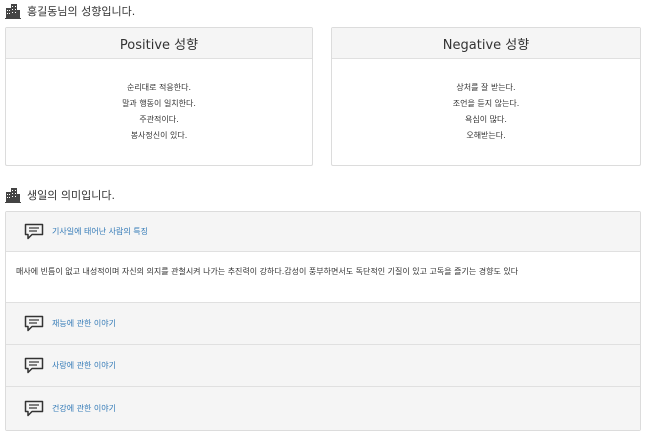 This screenshot has width=648, height=434. Describe the element at coordinates (100, 231) in the screenshot. I see `accordion-row-label: 기사일에 태어난 사람의 특징` at that location.